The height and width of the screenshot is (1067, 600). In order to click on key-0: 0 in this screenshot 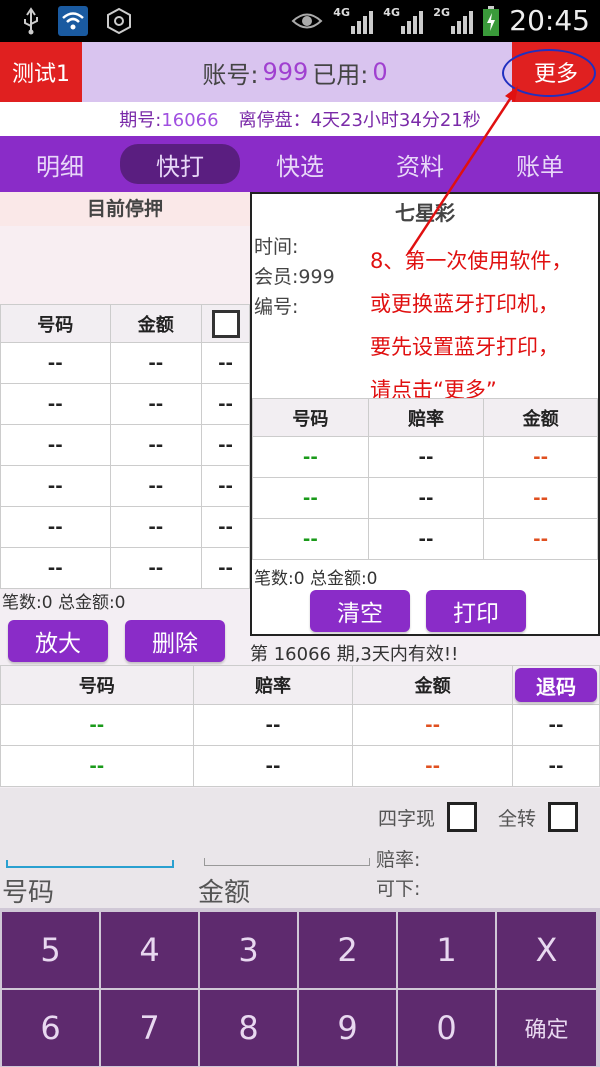, I will do `click(446, 1028)`.